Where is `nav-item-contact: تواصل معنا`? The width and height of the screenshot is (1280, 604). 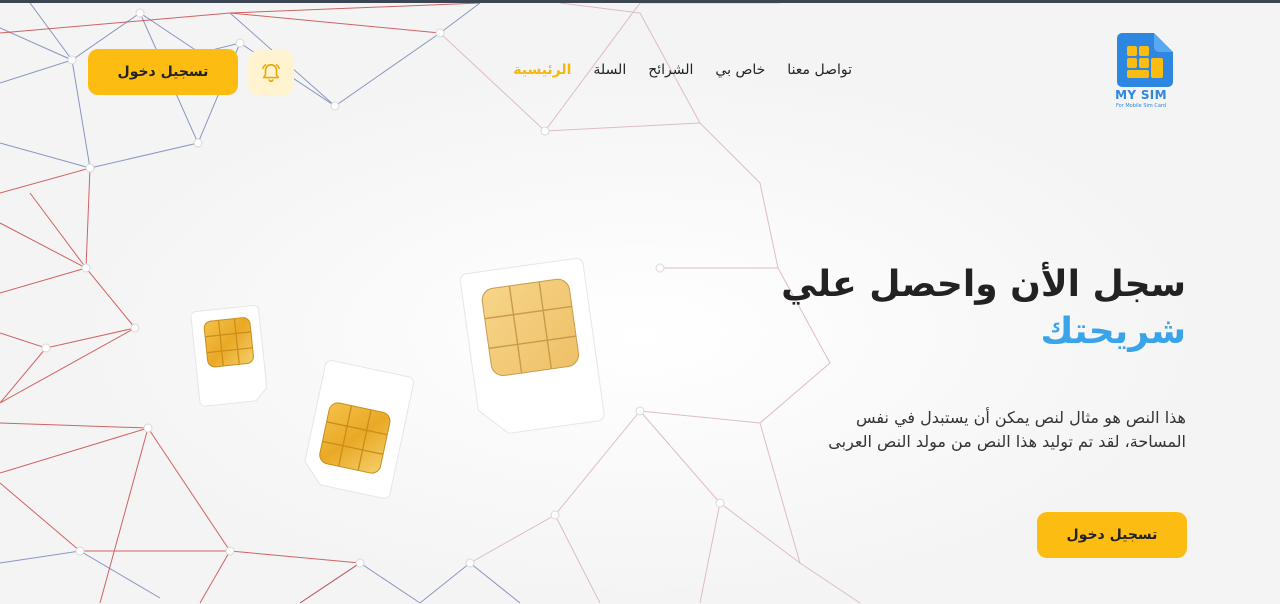
nav-item-contact: تواصل معنا is located at coordinates (819, 70).